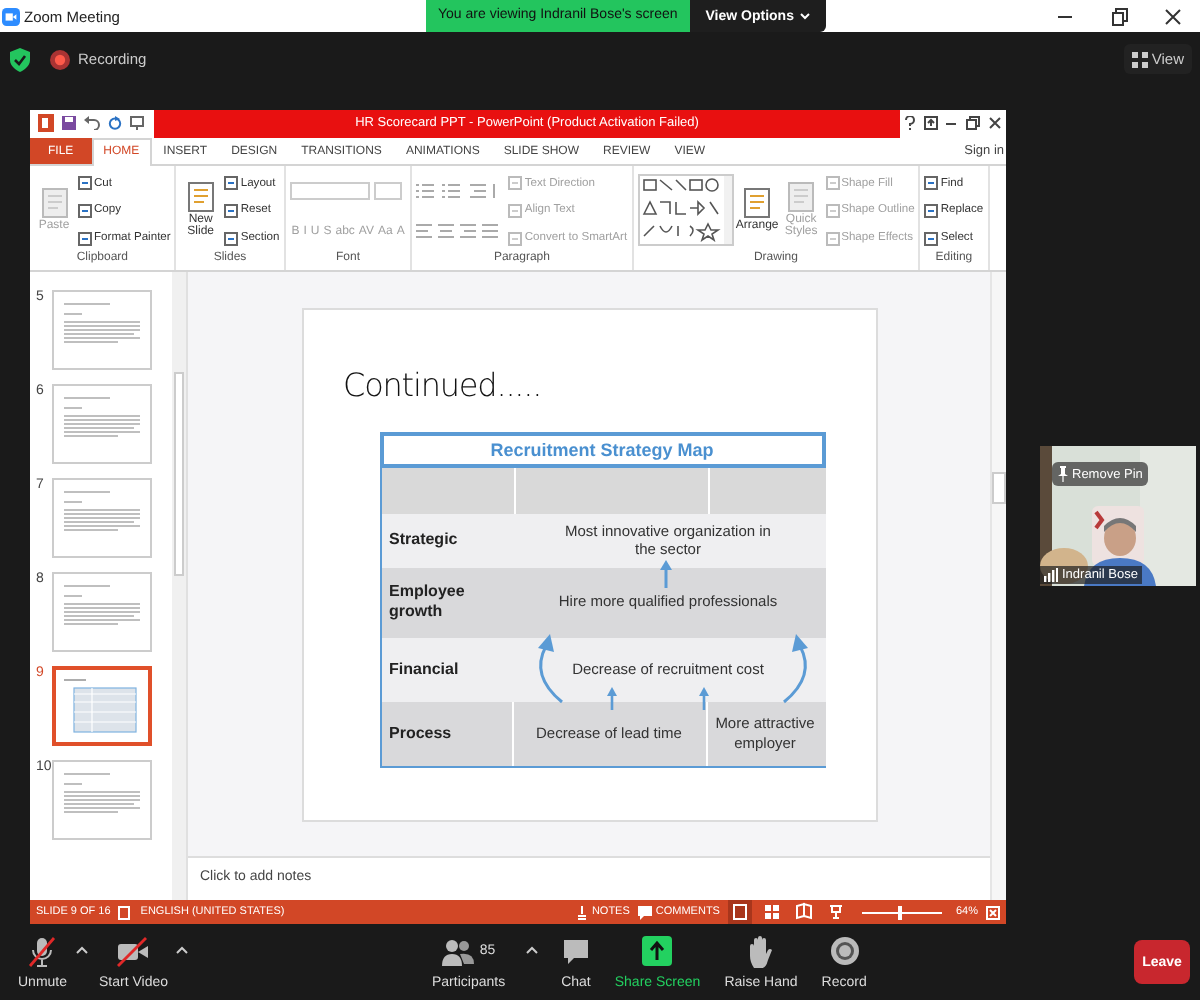 This screenshot has width=1200, height=1000. What do you see at coordinates (329, 191) in the screenshot?
I see `font-name-field` at bounding box center [329, 191].